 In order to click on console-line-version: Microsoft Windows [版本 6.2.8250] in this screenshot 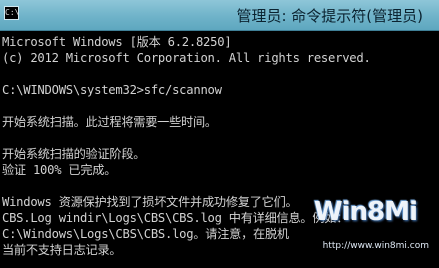, I will do `click(117, 42)`.